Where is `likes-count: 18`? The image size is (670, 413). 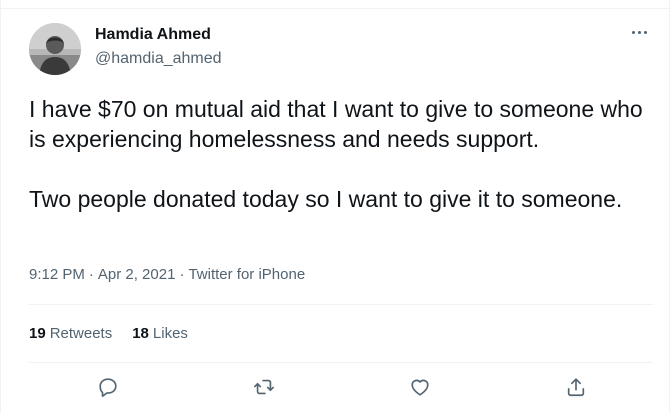 likes-count: 18 is located at coordinates (140, 333).